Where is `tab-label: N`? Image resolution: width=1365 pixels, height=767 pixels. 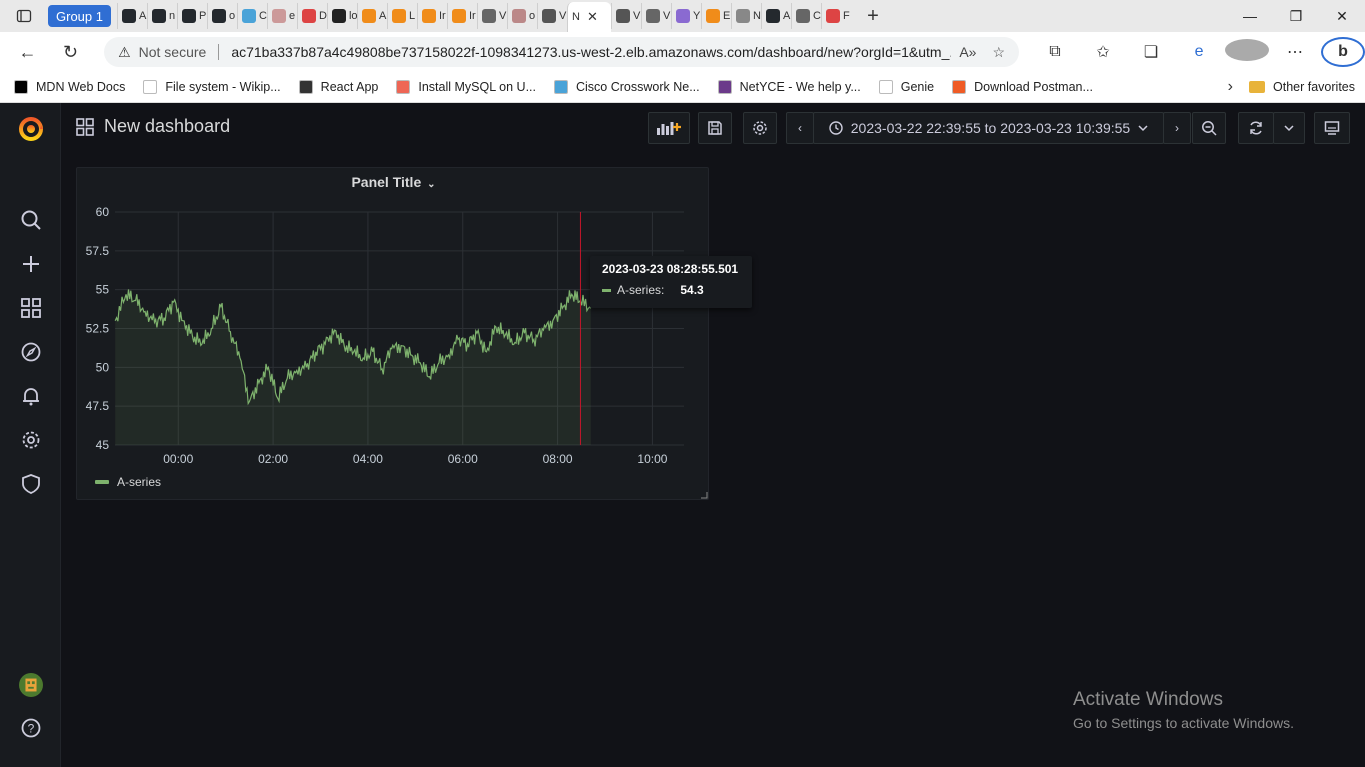
tab-label: N is located at coordinates (756, 16).